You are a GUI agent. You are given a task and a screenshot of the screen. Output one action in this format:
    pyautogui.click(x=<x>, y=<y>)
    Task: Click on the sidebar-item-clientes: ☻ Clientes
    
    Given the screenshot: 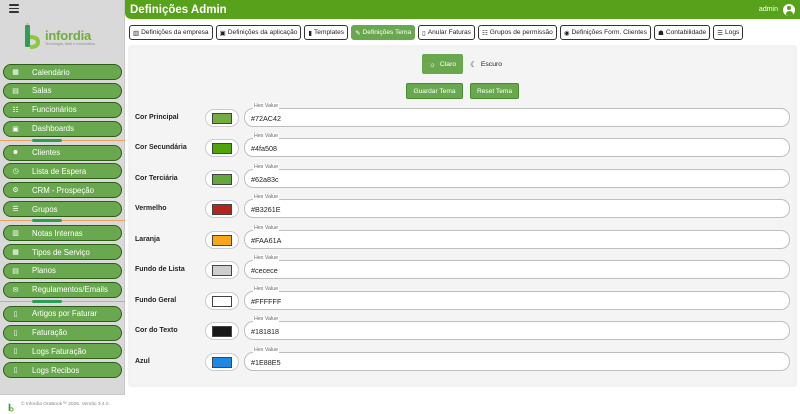 What is the action you would take?
    pyautogui.click(x=62, y=152)
    